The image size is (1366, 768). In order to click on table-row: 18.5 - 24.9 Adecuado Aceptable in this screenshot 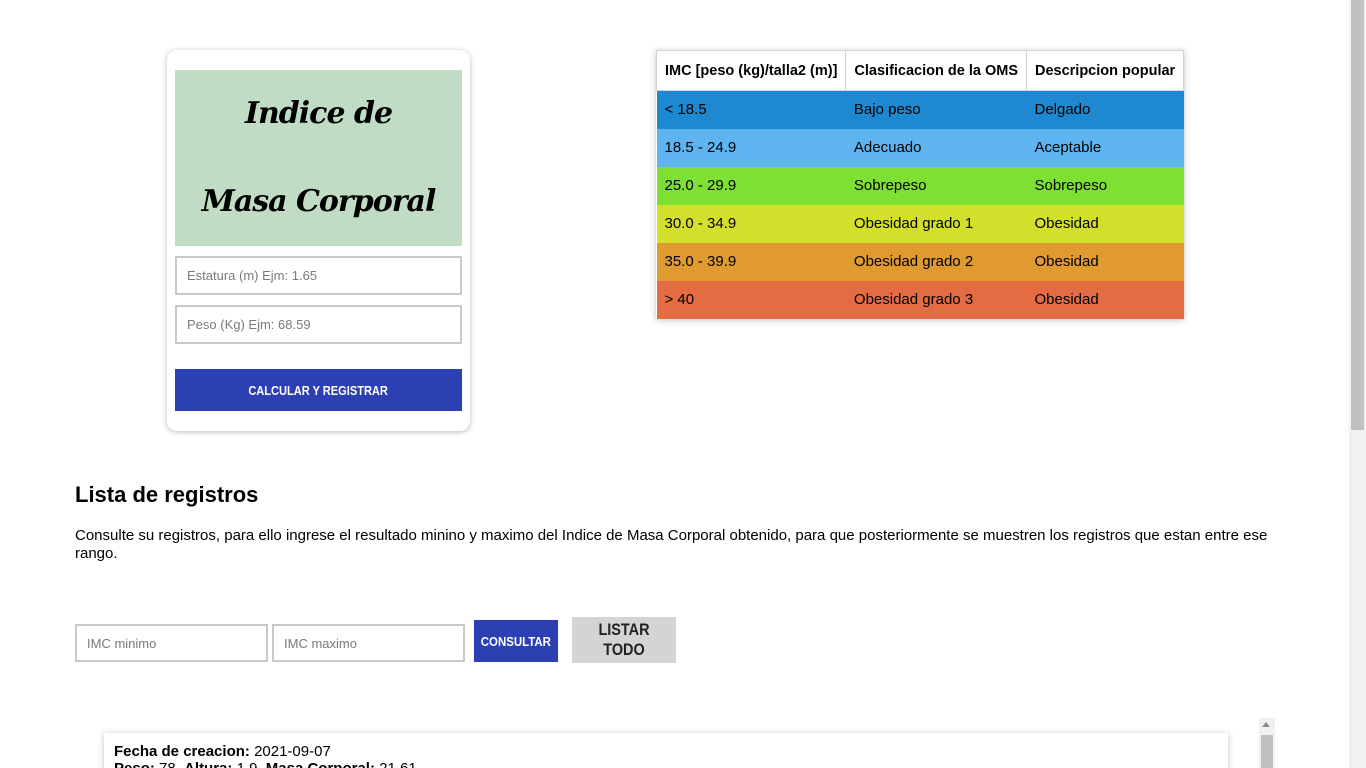, I will do `click(920, 147)`.